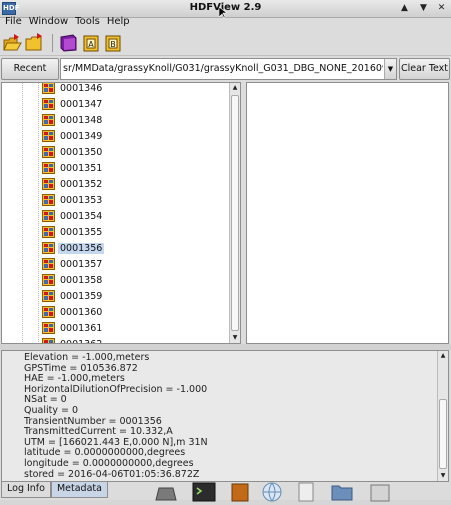  I want to click on menu-tools: Tools, so click(89, 22).